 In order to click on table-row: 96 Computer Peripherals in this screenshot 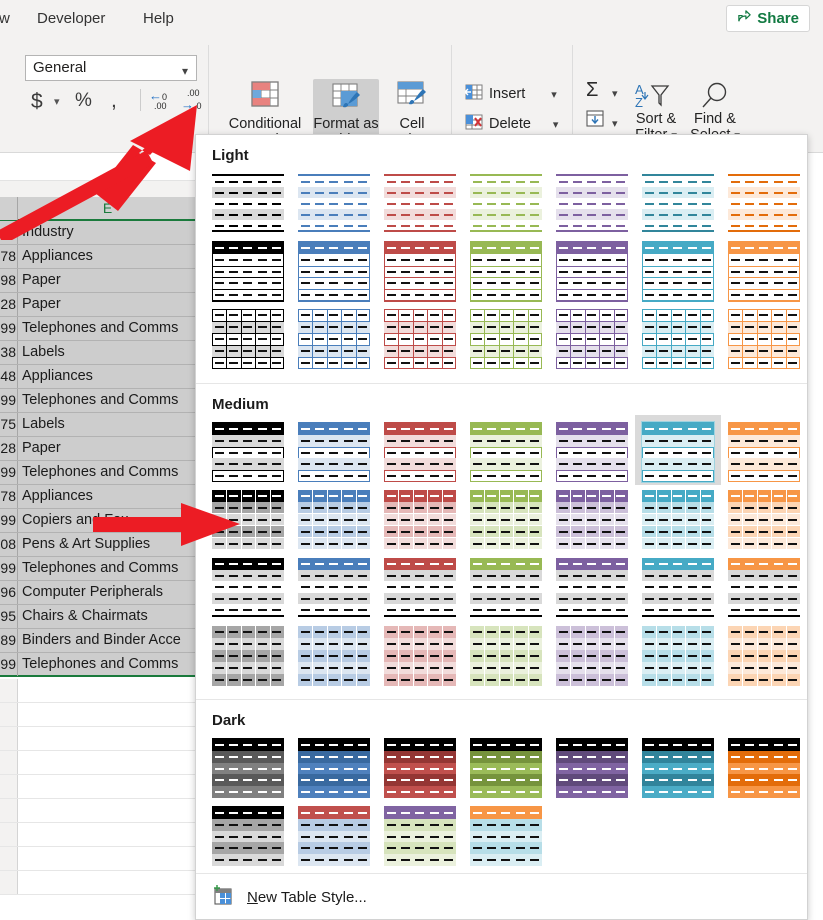, I will do `click(98, 593)`.